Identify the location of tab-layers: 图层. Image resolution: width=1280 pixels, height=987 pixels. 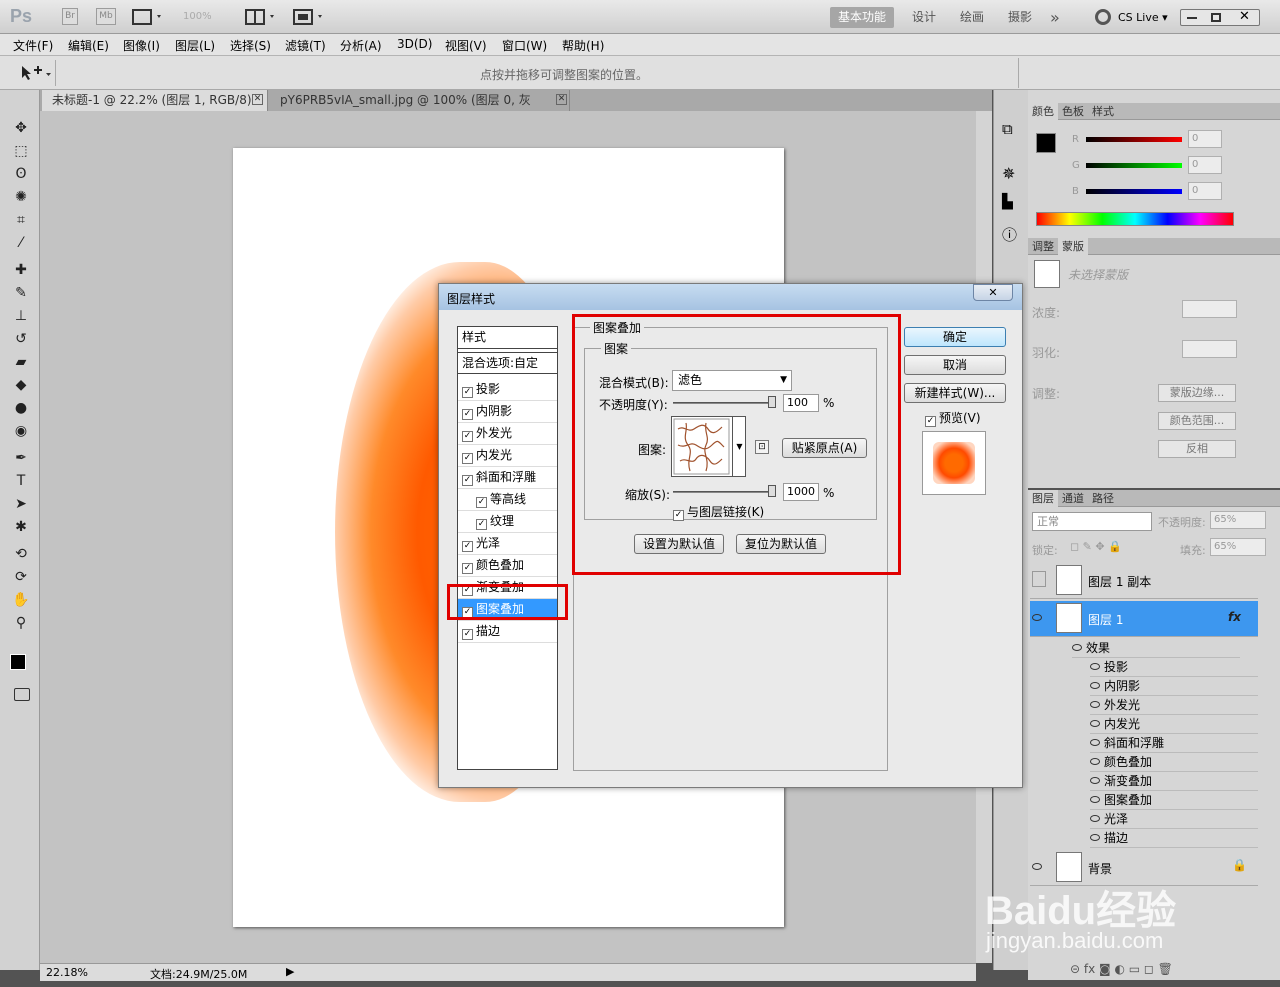
(1043, 498).